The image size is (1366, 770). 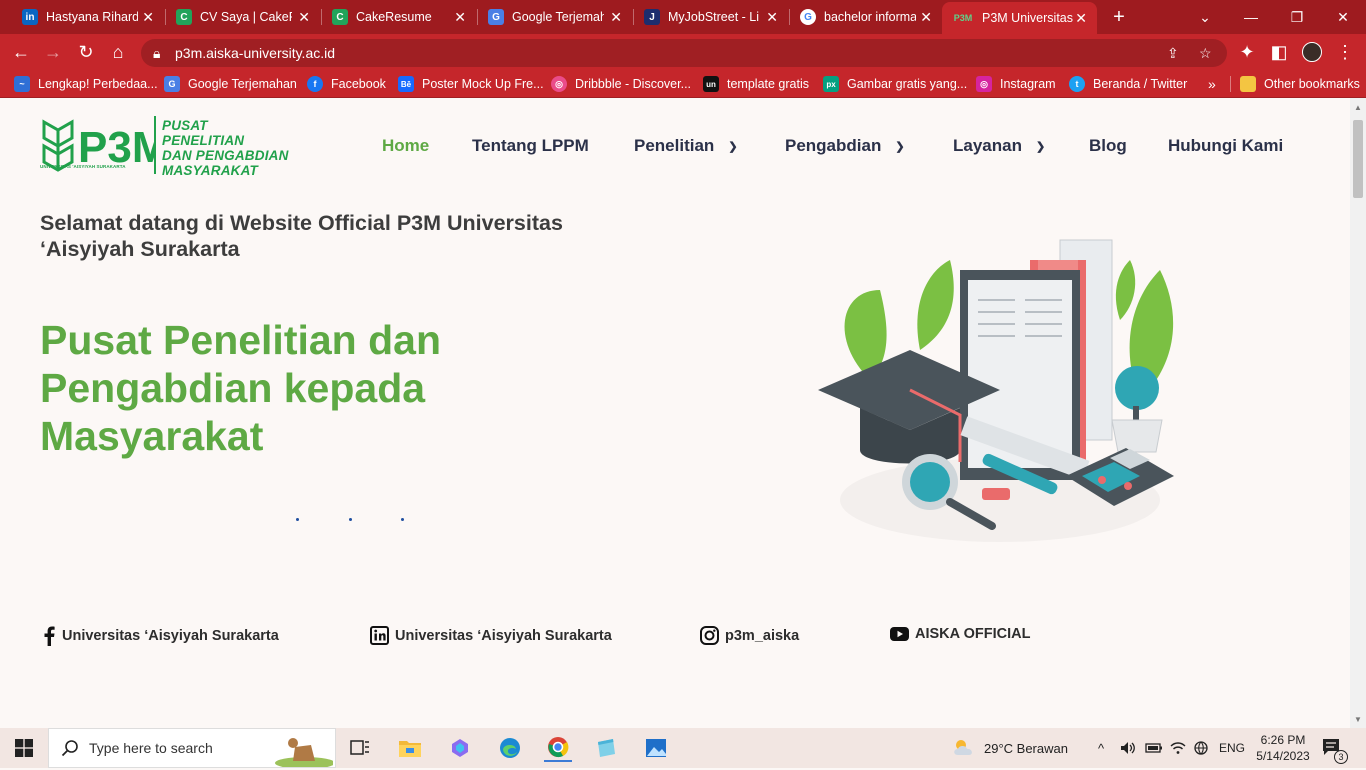 I want to click on chrome-browser-icon, so click(x=558, y=748).